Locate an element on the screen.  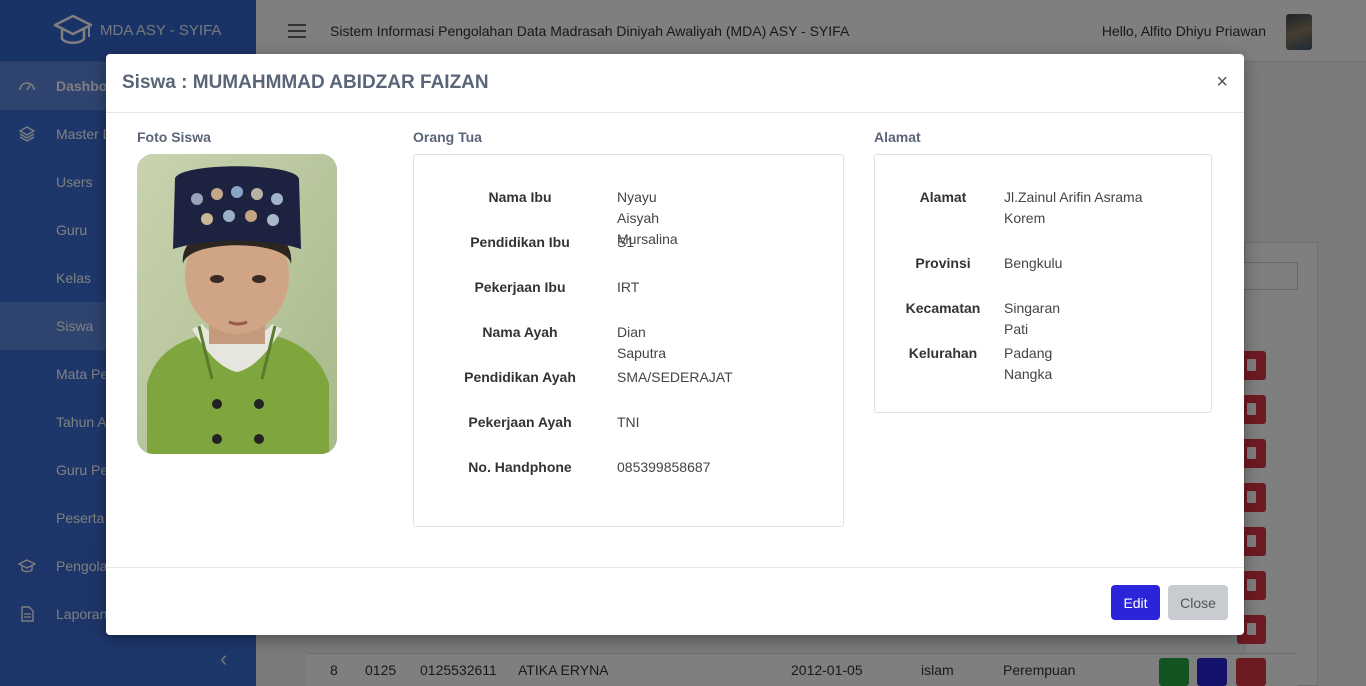
info-key: Provinsi is located at coordinates (943, 263).